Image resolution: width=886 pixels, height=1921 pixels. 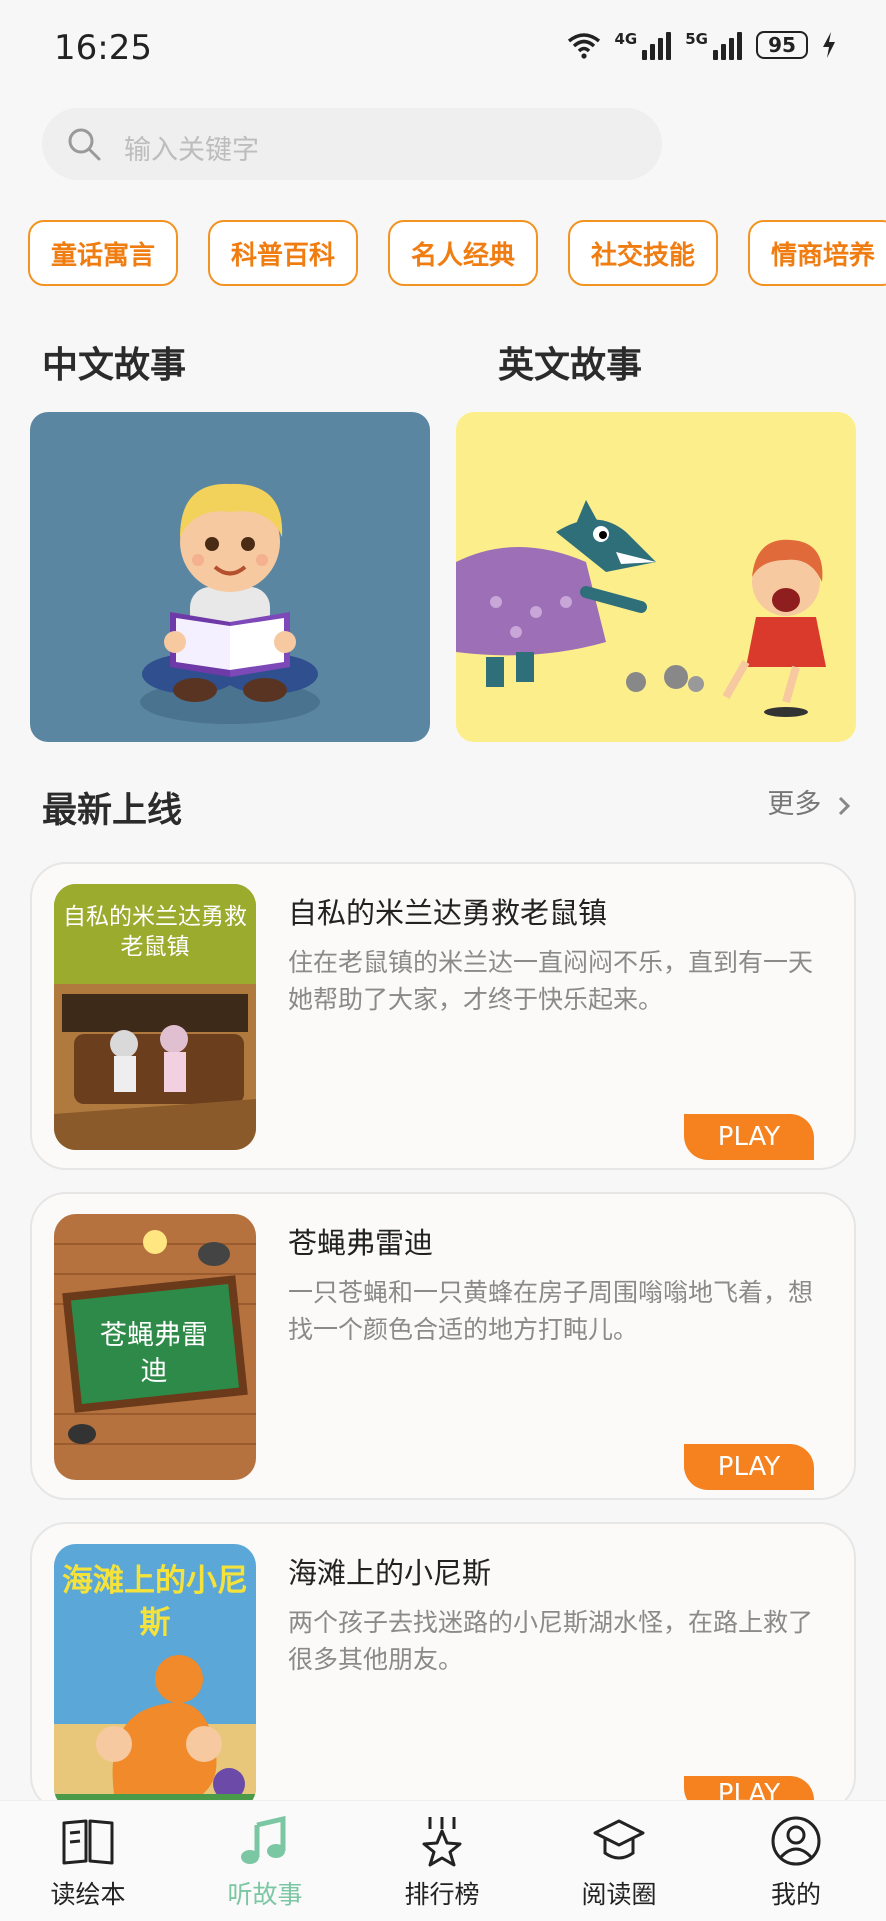 What do you see at coordinates (390, 1573) in the screenshot?
I see `story-title: 海滩上的小尼斯` at bounding box center [390, 1573].